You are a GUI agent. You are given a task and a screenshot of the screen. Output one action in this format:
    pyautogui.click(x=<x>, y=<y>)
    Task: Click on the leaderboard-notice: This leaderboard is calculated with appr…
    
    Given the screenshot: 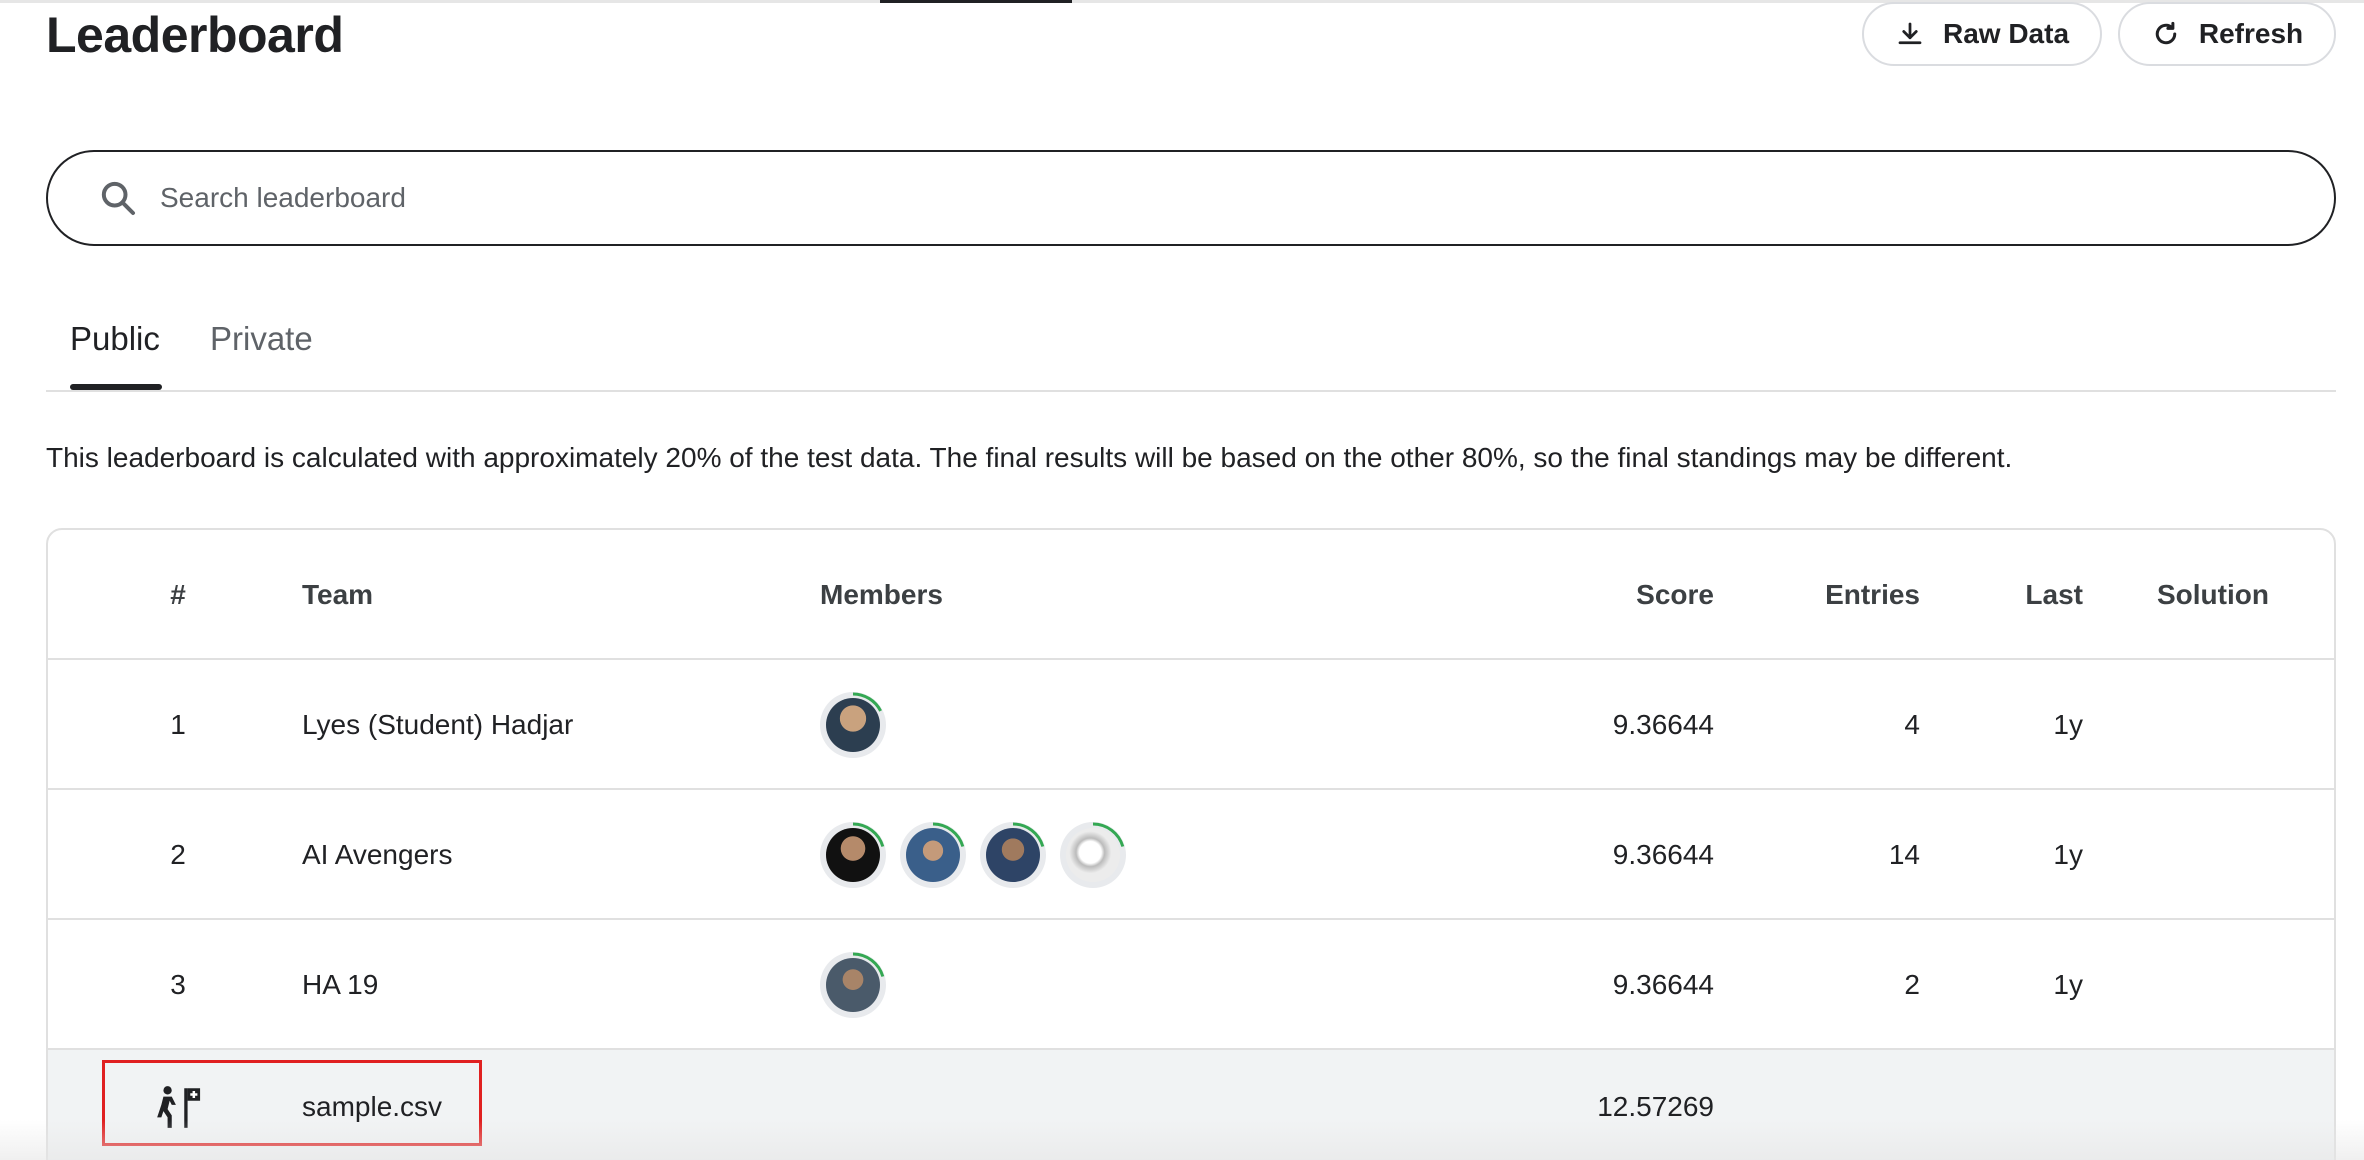 What is the action you would take?
    pyautogui.click(x=1029, y=457)
    